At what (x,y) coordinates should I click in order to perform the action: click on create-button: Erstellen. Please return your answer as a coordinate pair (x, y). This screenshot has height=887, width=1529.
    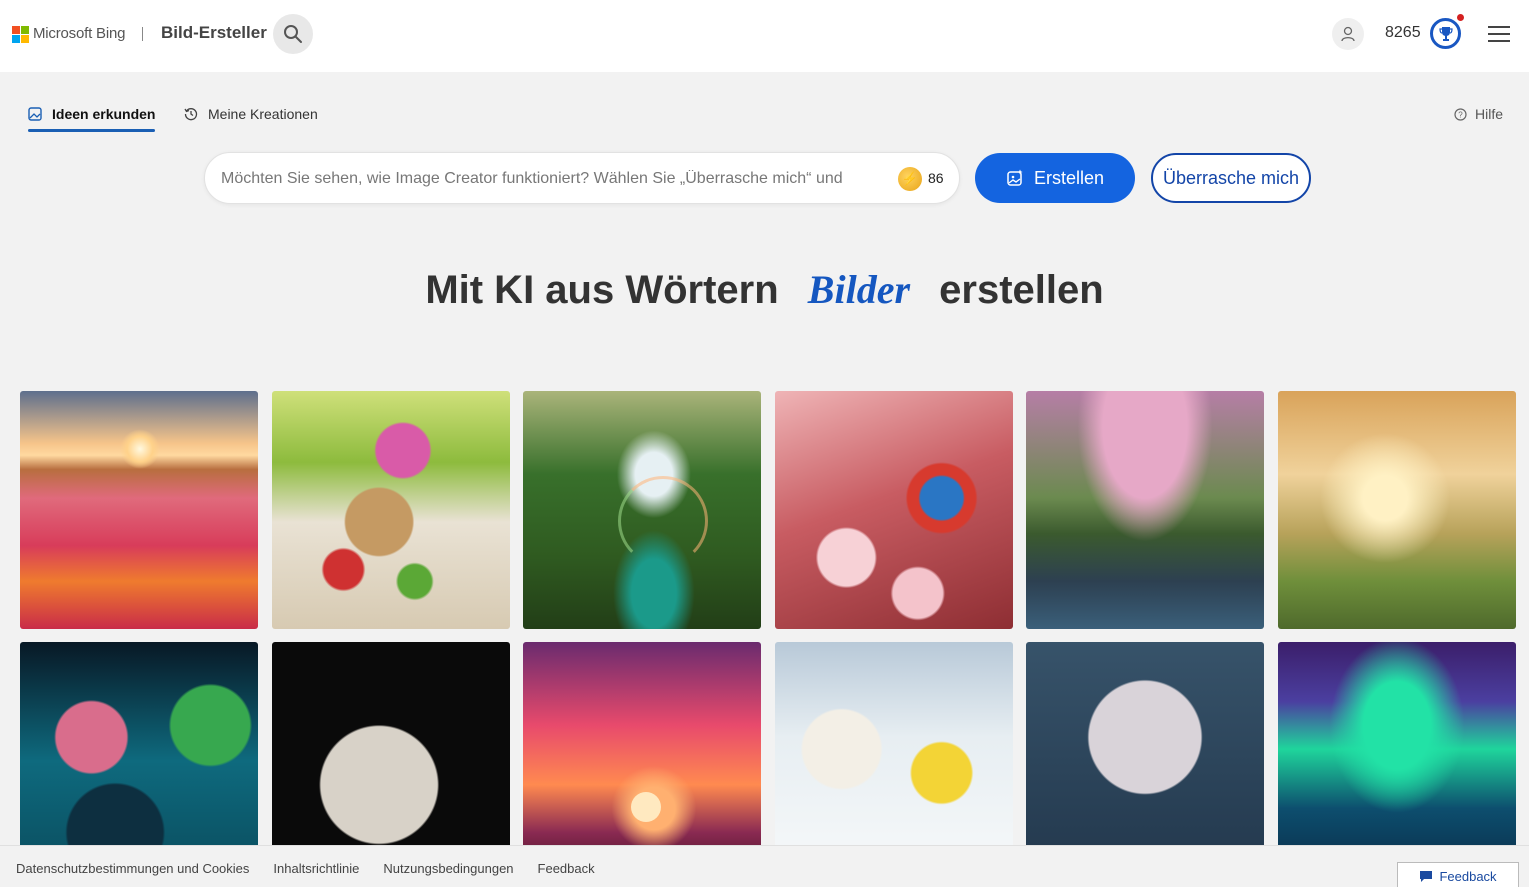
    Looking at the image, I should click on (1055, 178).